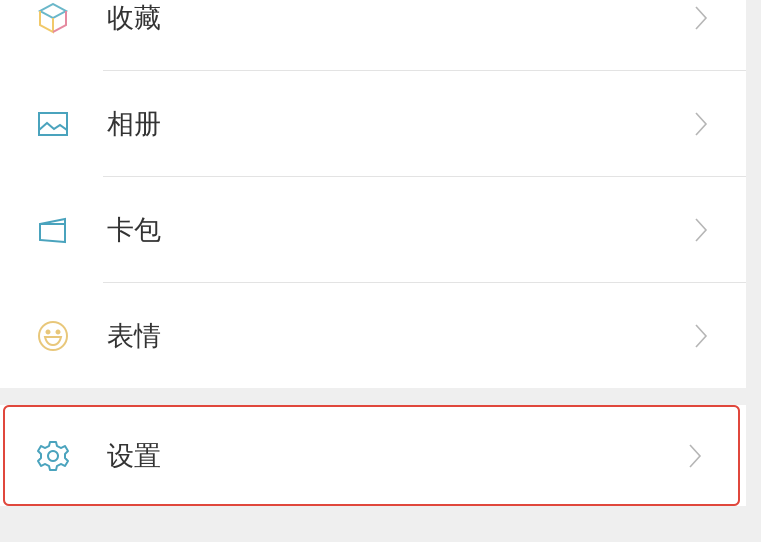 Image resolution: width=761 pixels, height=542 pixels. I want to click on menu-label: 设置, so click(134, 457).